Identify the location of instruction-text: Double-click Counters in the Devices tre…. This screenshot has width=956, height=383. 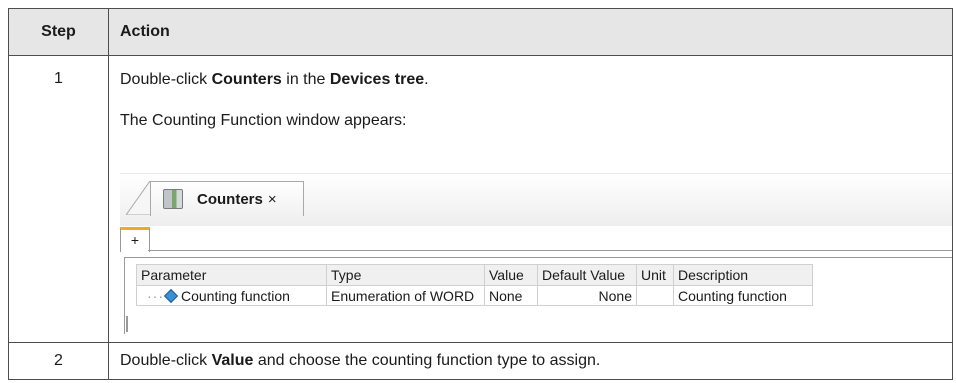
(536, 80).